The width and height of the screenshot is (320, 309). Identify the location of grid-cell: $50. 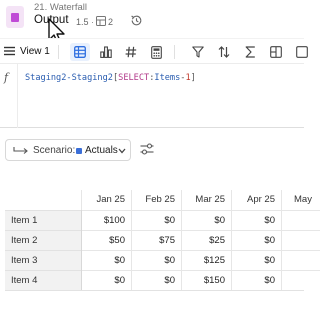
(106, 240).